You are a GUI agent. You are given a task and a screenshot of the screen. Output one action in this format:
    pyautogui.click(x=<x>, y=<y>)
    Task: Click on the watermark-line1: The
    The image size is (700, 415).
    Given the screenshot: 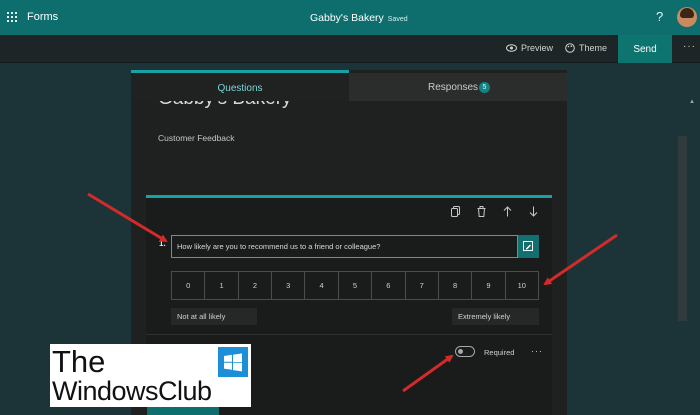 What is the action you would take?
    pyautogui.click(x=79, y=361)
    